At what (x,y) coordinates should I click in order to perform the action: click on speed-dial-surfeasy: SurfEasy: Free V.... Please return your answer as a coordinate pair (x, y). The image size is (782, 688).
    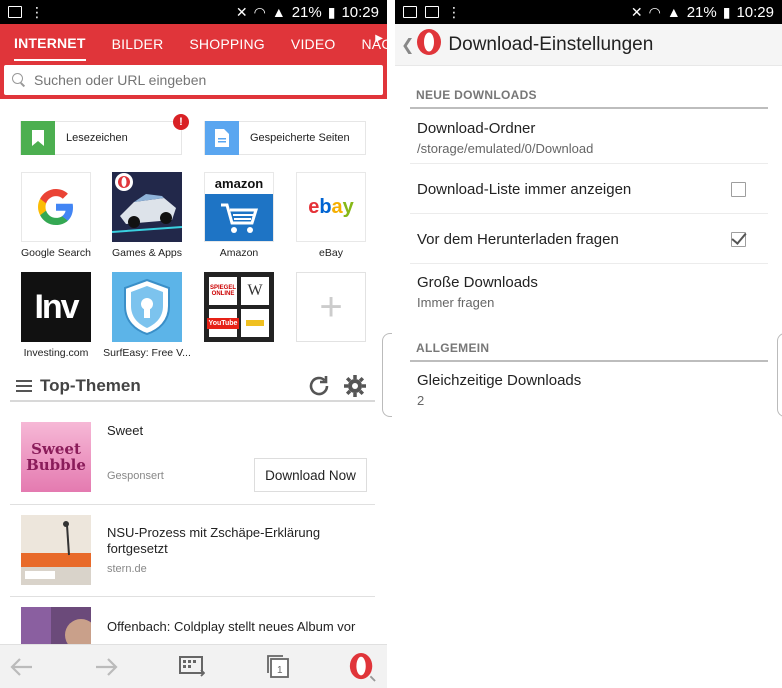
    Looking at the image, I should click on (147, 315).